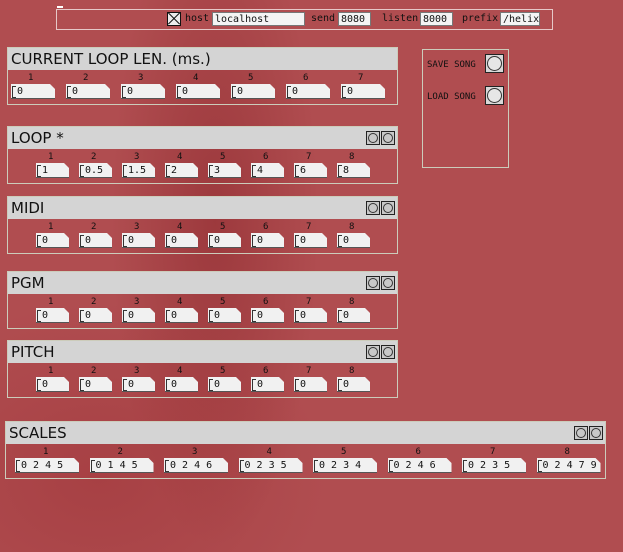  What do you see at coordinates (137, 302) in the screenshot?
I see `pgm-column-label: 3` at bounding box center [137, 302].